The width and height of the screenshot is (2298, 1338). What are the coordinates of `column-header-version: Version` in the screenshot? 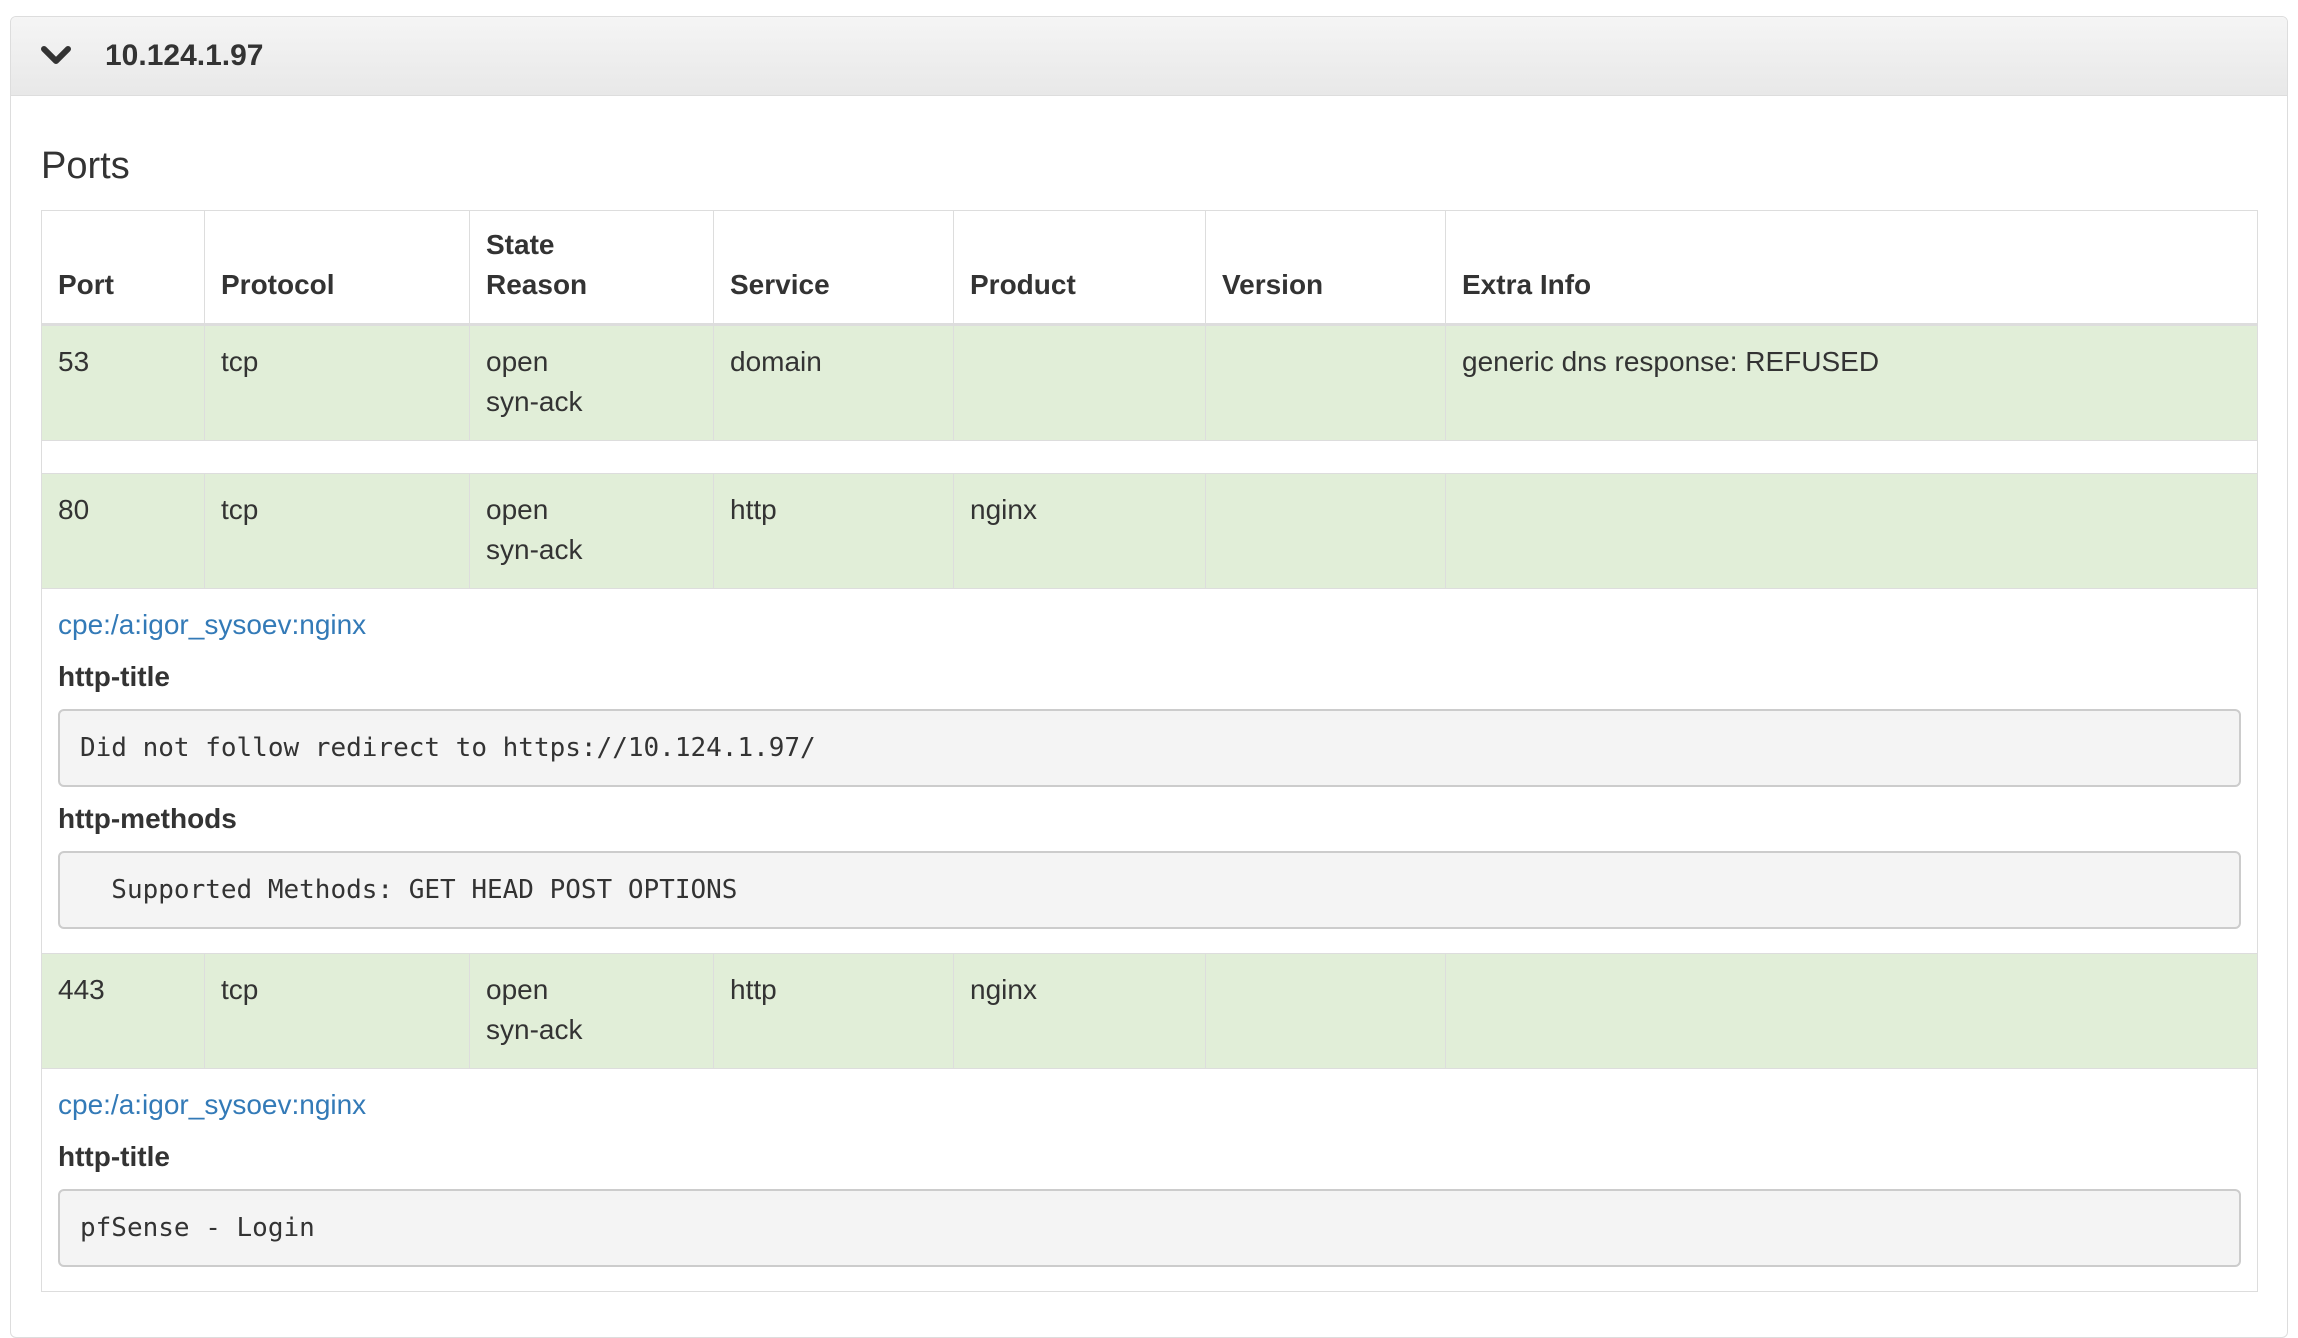 It's located at (1325, 268).